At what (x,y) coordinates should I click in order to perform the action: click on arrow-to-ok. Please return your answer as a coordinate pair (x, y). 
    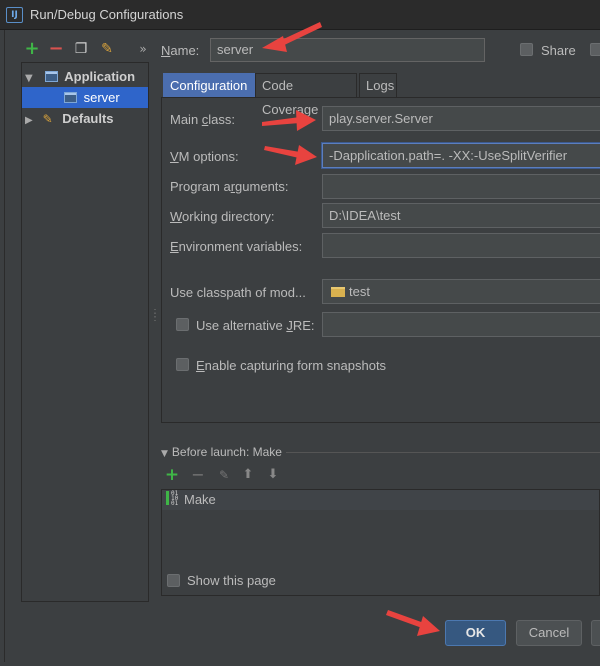
    Looking at the image, I should click on (413, 623).